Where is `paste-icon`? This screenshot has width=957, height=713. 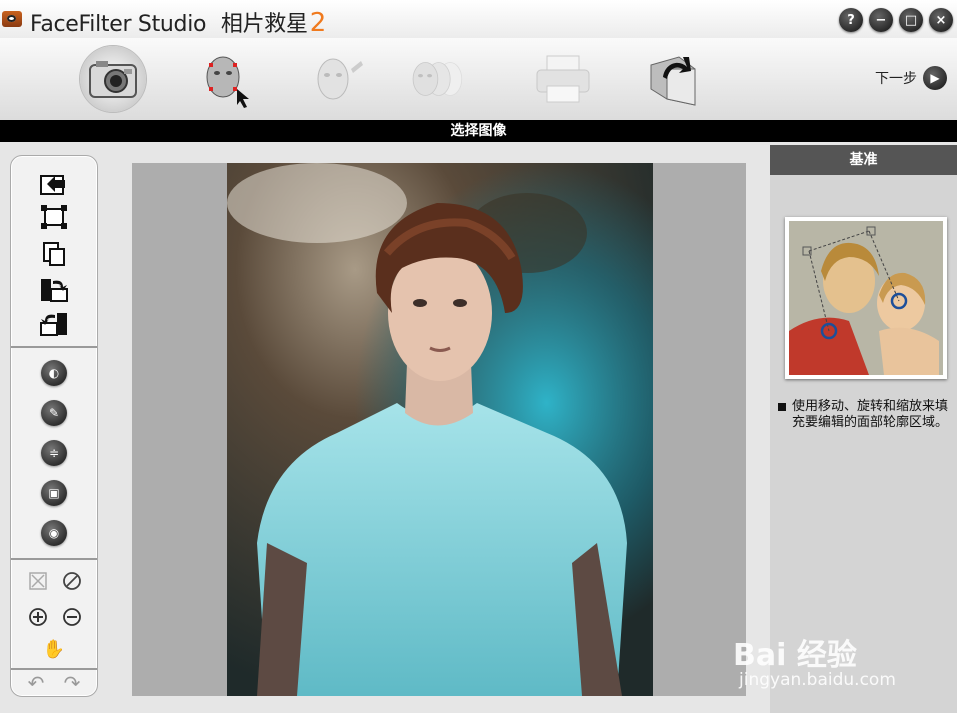
paste-icon is located at coordinates (54, 254).